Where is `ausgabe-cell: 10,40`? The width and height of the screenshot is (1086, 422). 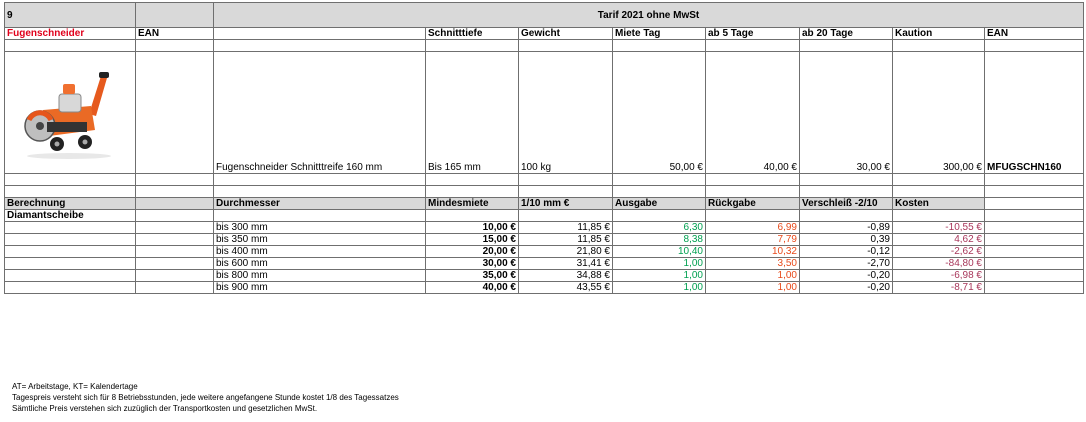 ausgabe-cell: 10,40 is located at coordinates (659, 251).